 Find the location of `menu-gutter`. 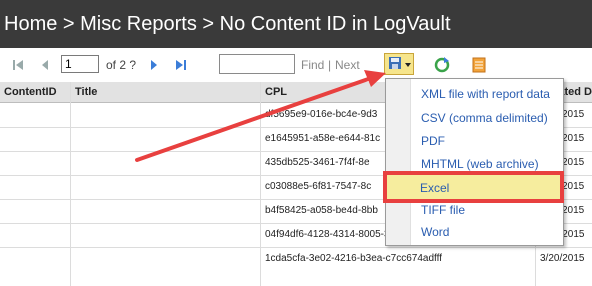

menu-gutter is located at coordinates (398, 162).